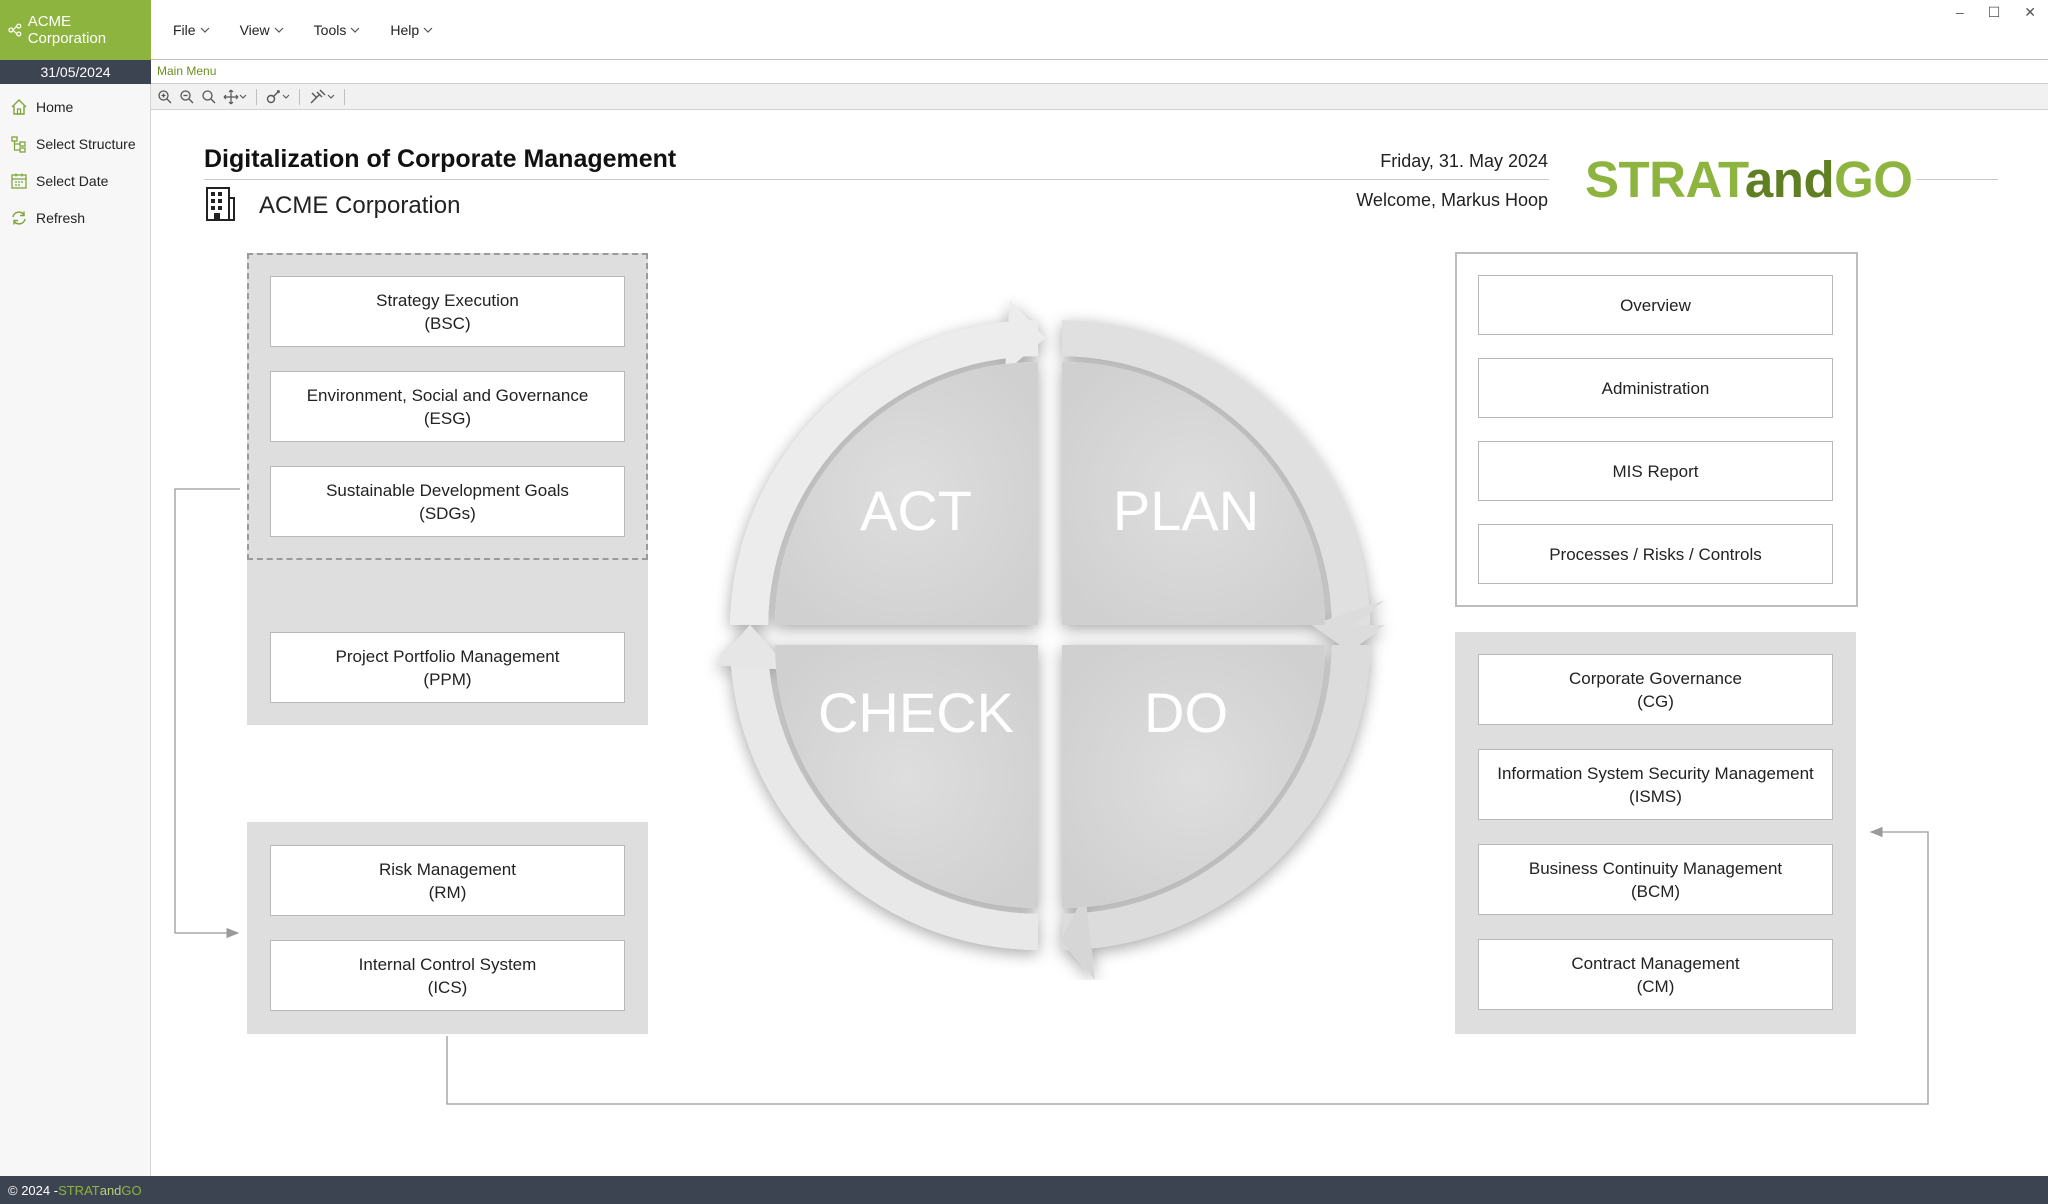 This screenshot has height=1204, width=2048. What do you see at coordinates (1655, 796) in the screenshot?
I see `button-abbr: (ISMS)` at bounding box center [1655, 796].